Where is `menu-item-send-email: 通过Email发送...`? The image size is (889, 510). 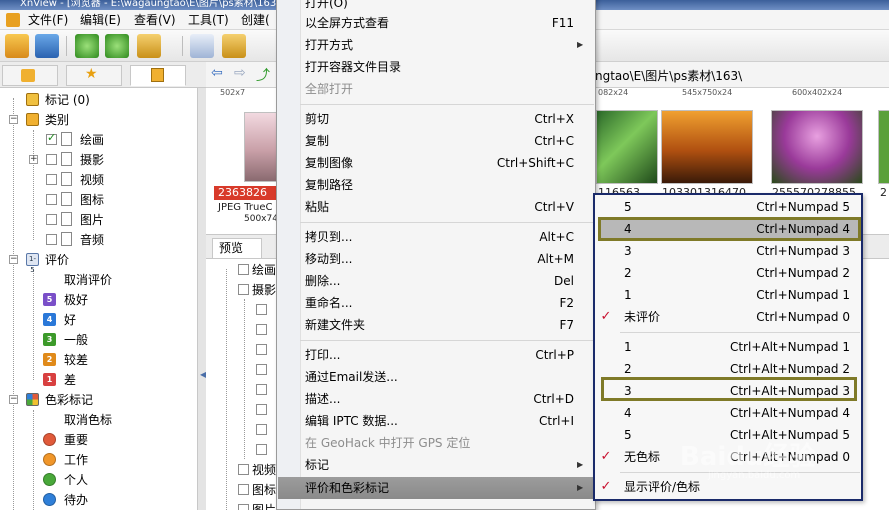 menu-item-send-email: 通过Email发送... is located at coordinates (351, 377).